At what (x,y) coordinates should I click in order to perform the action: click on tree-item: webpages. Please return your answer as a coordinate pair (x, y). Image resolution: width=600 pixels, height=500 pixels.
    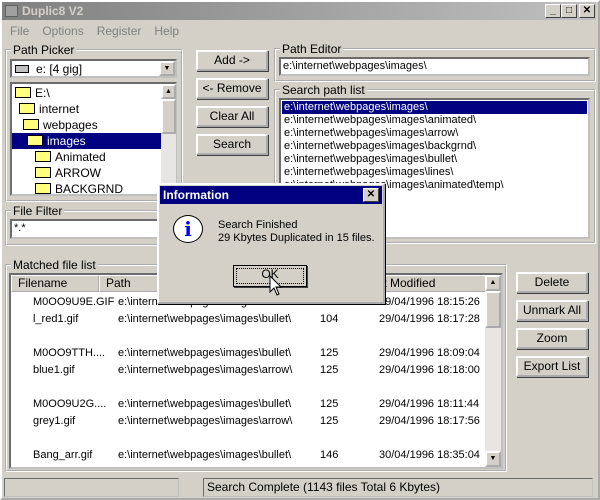
    Looking at the image, I should click on (60, 125).